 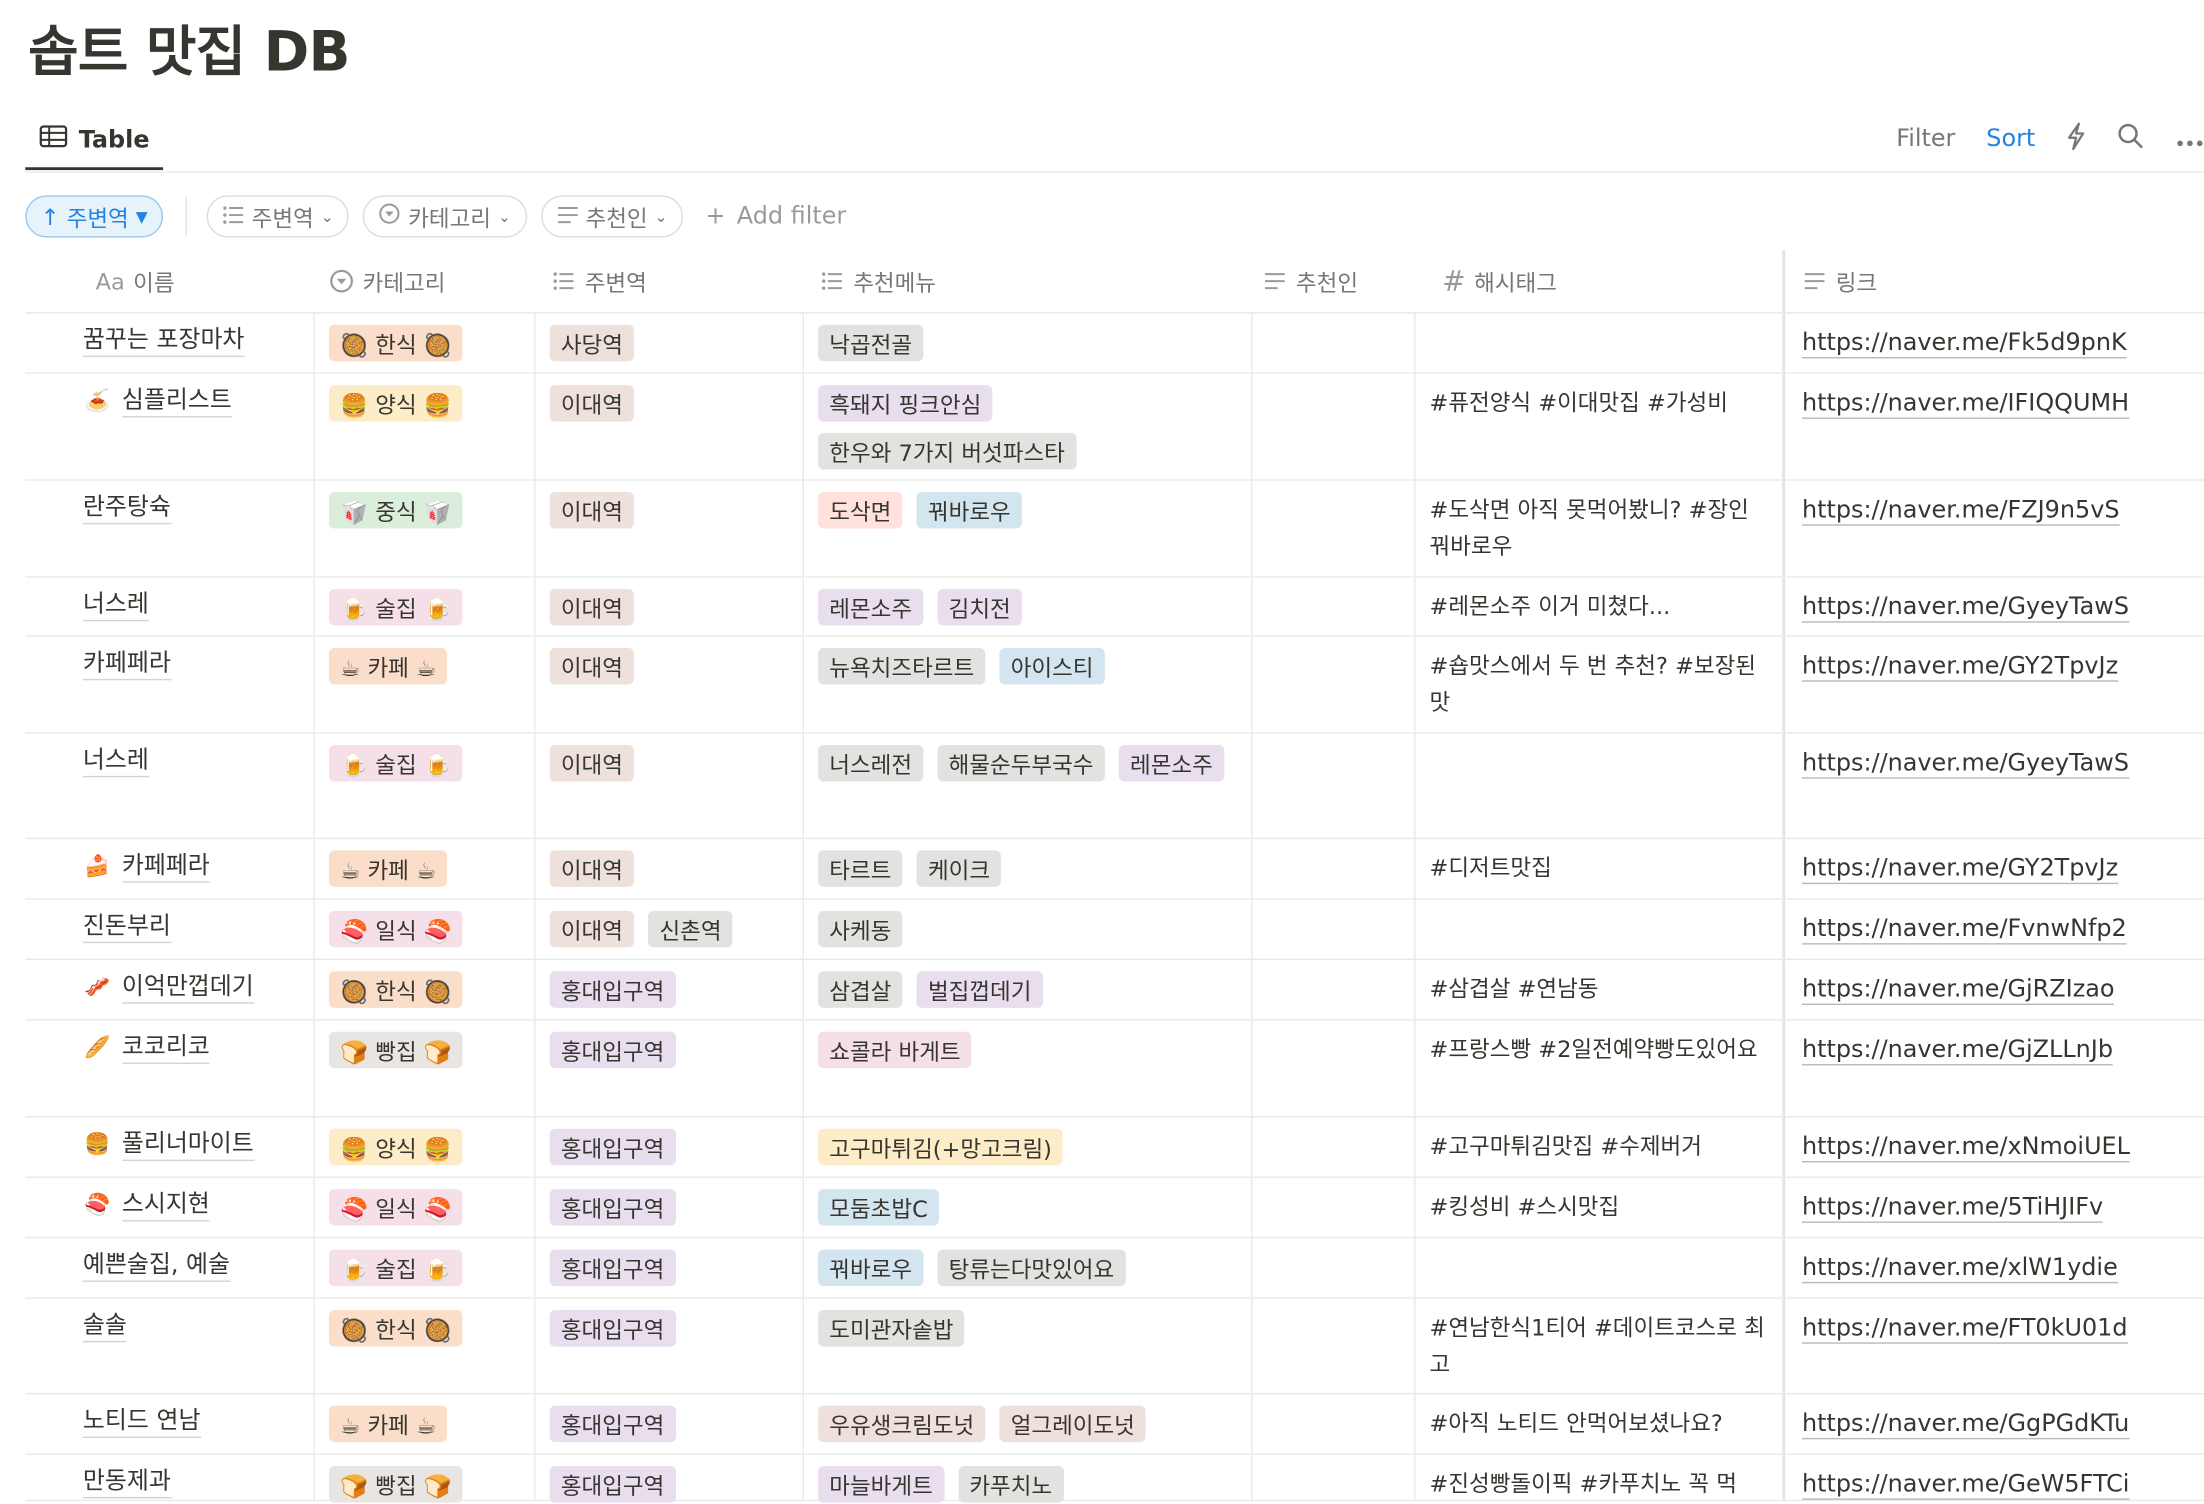 What do you see at coordinates (1993, 1477) in the screenshot?
I see `cell-link: https://naver.me/GeW5FTCi` at bounding box center [1993, 1477].